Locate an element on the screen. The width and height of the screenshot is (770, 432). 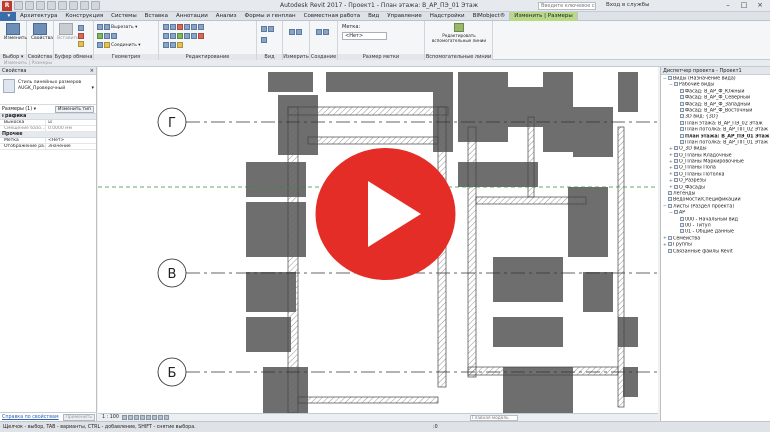
options-bar: Изменить | Размеры is located at coordinates (385, 63).